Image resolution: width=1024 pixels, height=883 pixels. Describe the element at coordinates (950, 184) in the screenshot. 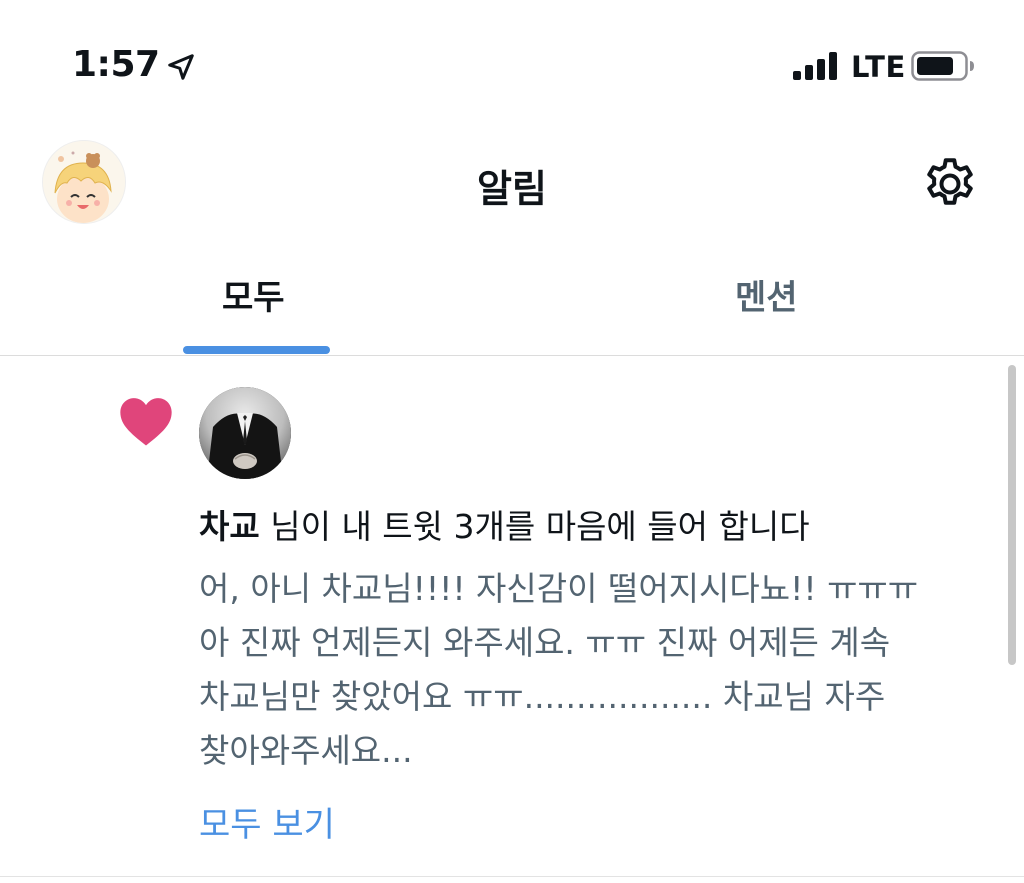

I see `gear-icon` at that location.